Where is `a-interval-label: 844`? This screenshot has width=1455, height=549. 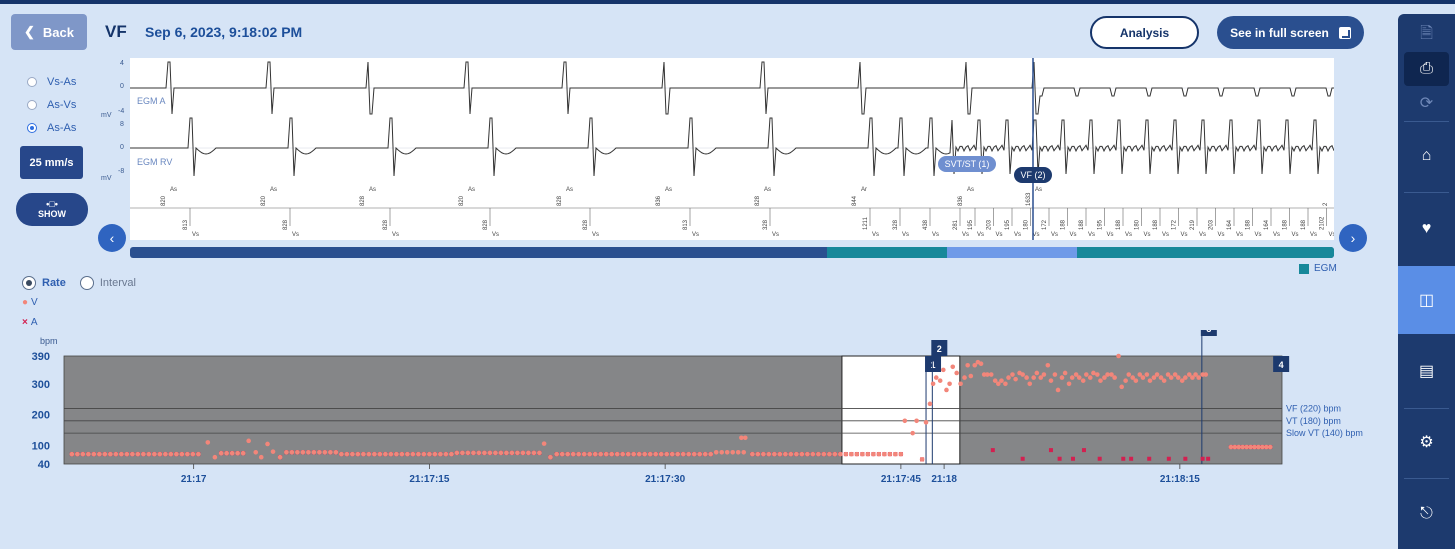 a-interval-label: 844 is located at coordinates (855, 200).